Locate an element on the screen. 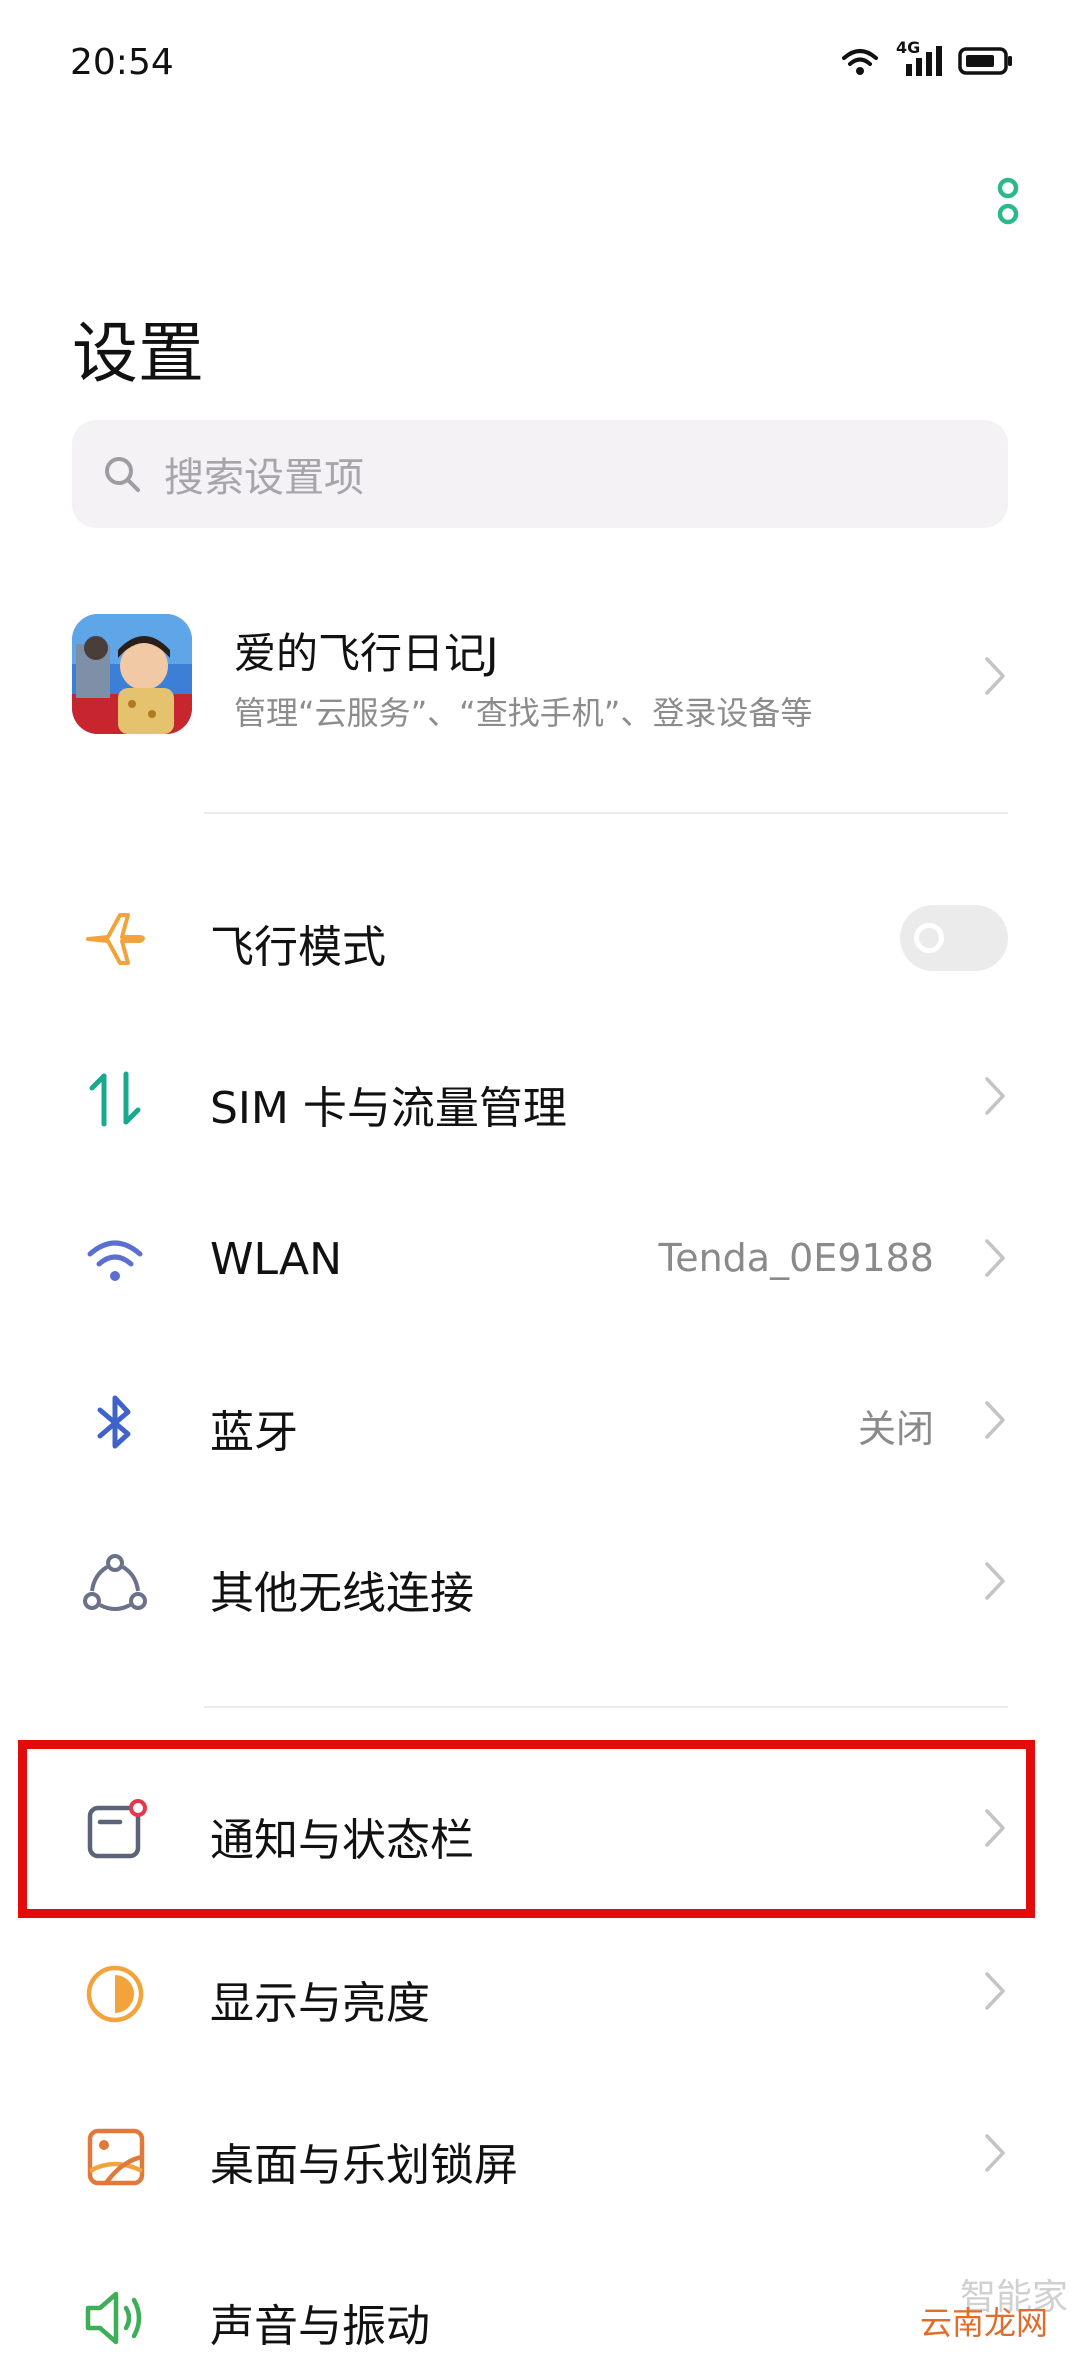 This screenshot has height=2374, width=1080. search-icon is located at coordinates (122, 474).